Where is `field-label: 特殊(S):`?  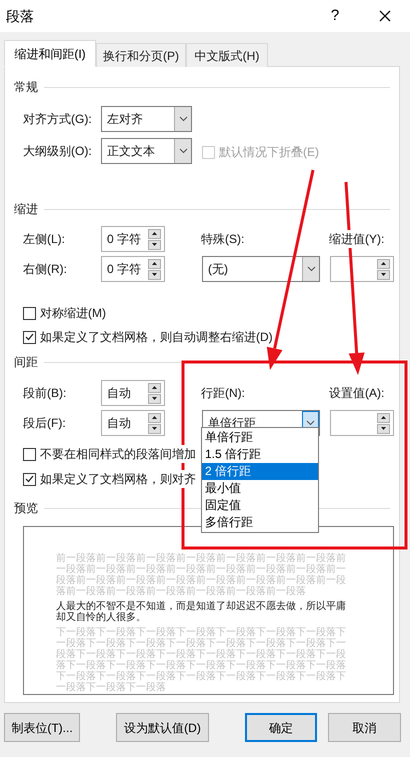 field-label: 特殊(S): is located at coordinates (222, 239).